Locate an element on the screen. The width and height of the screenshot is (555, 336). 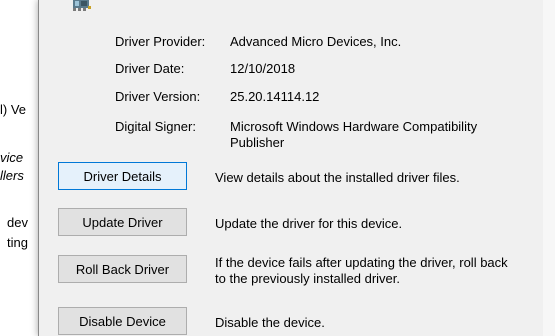
background-text: dev is located at coordinates (17, 222).